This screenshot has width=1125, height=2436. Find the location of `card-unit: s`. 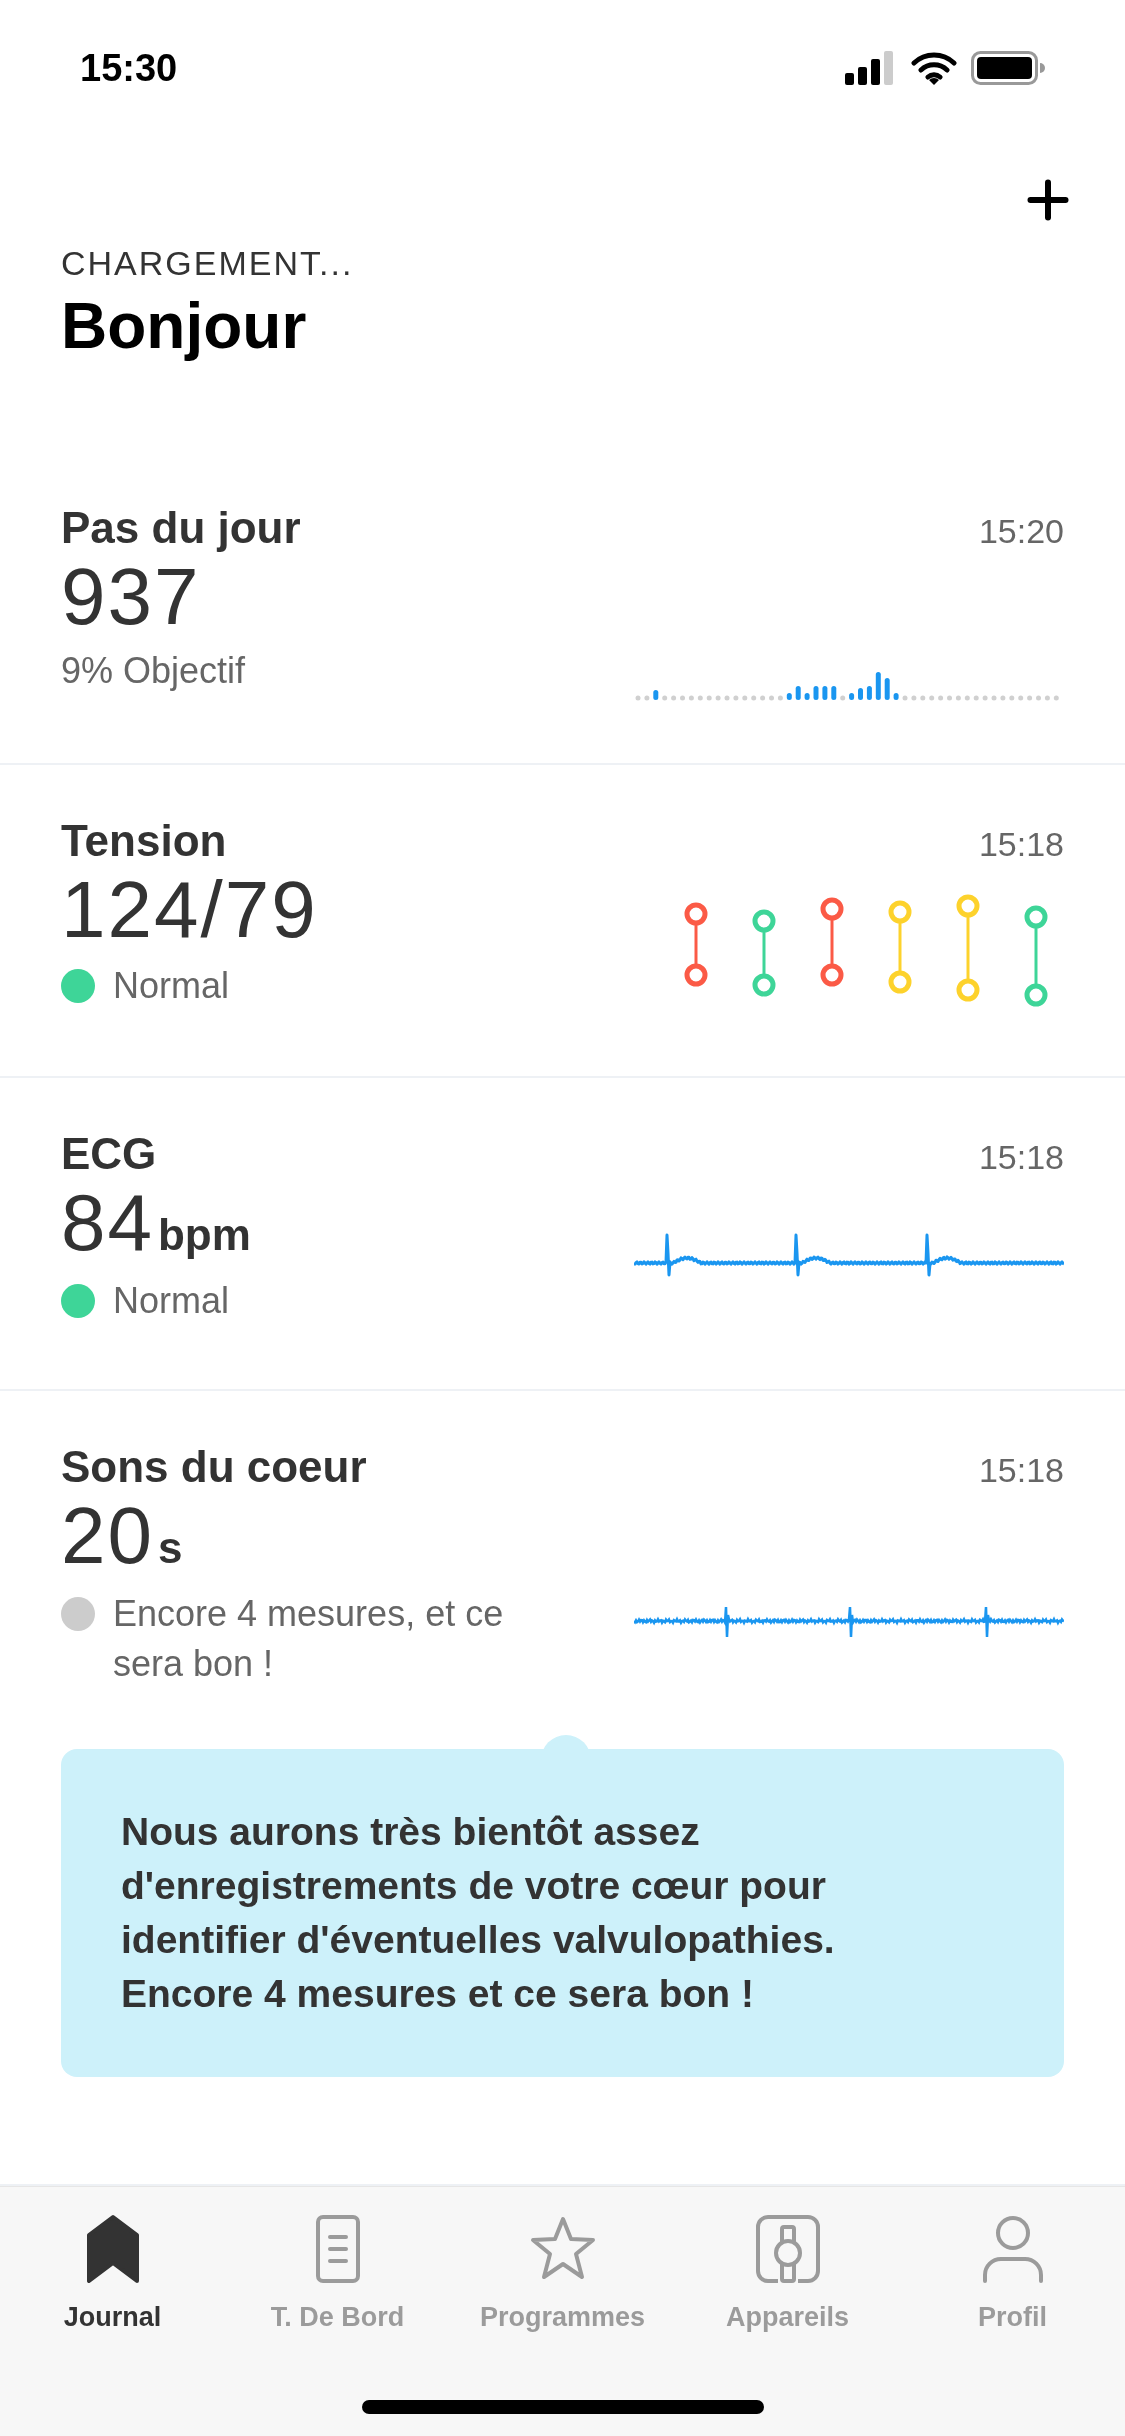

card-unit: s is located at coordinates (170, 1548).